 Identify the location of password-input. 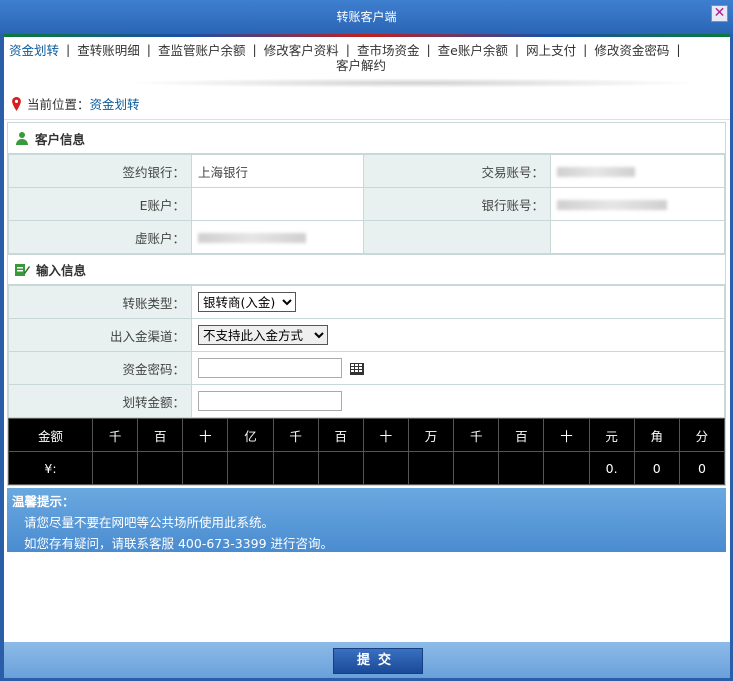
(270, 368).